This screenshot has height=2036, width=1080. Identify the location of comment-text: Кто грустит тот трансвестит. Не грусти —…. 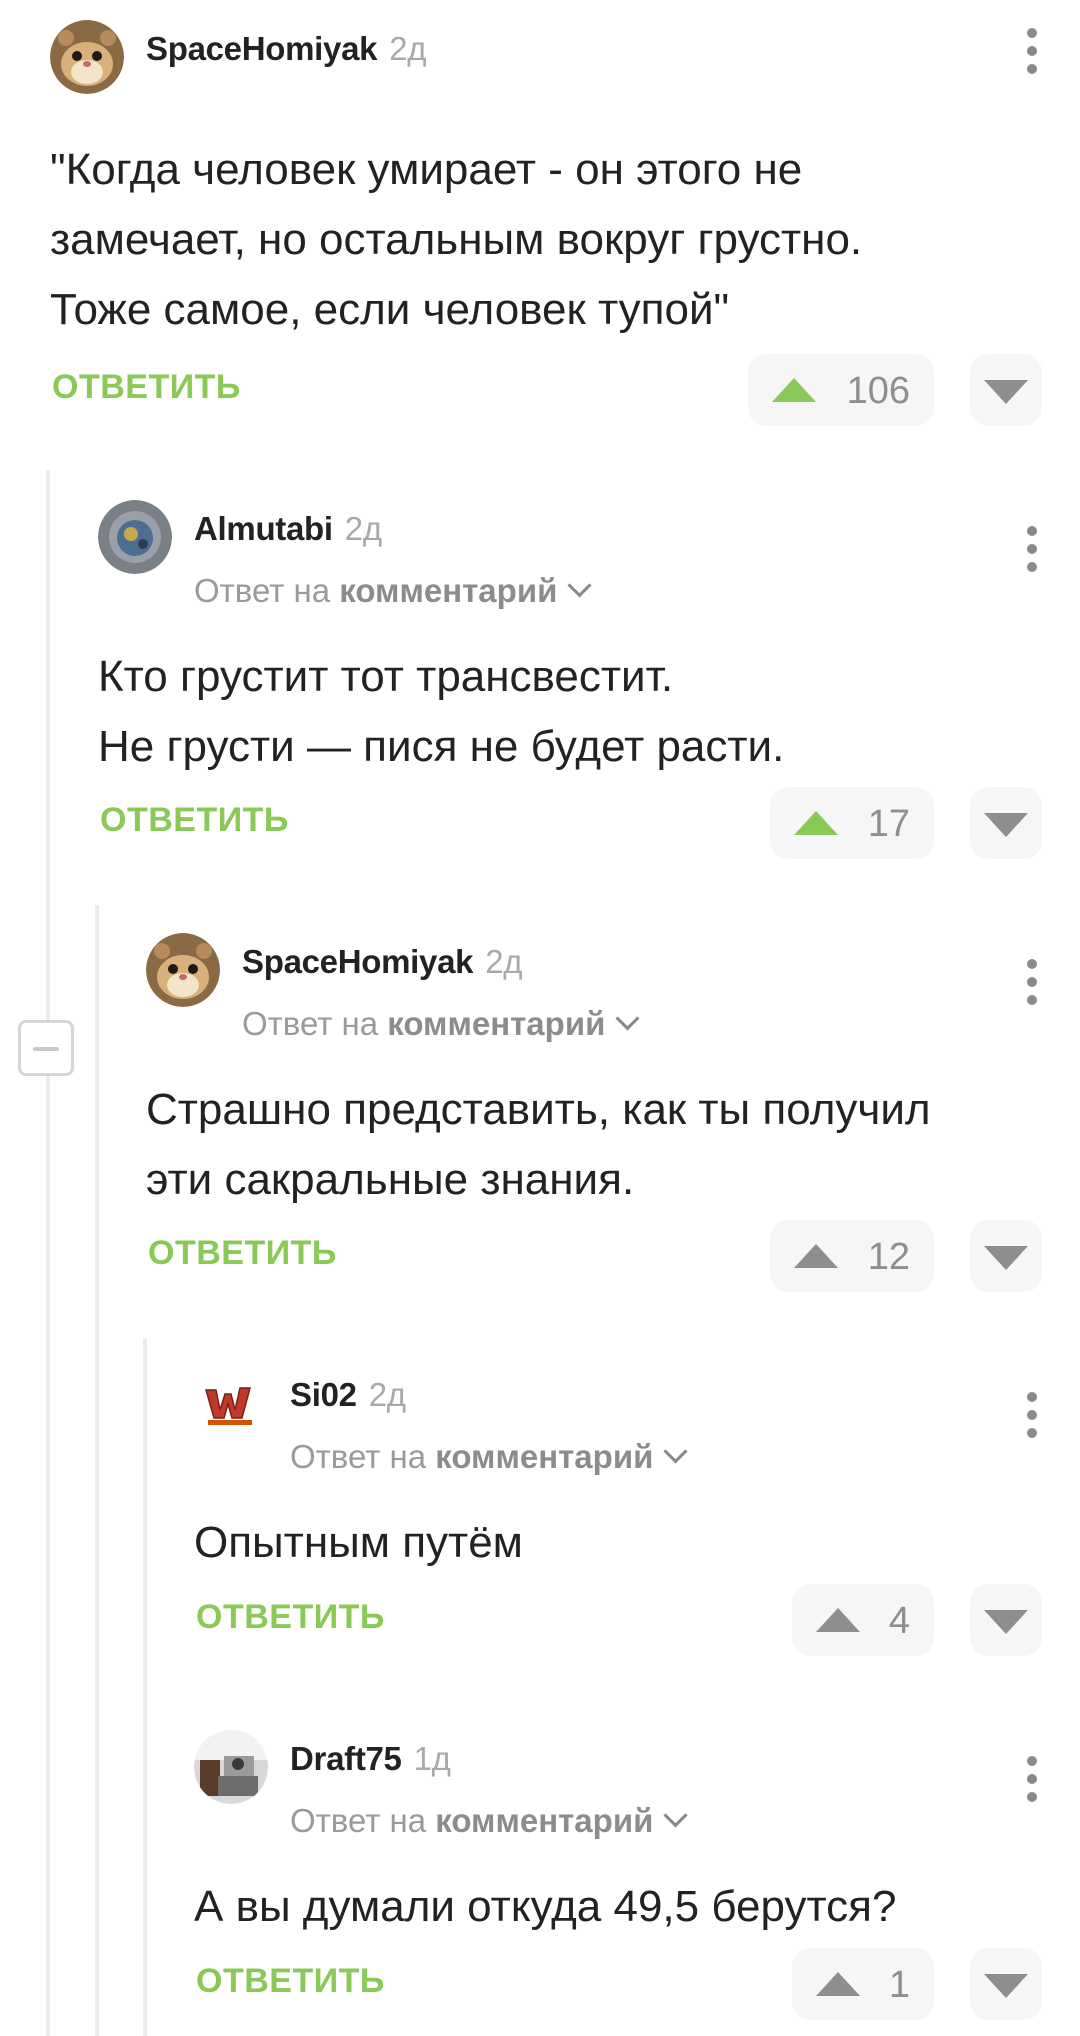
(441, 711).